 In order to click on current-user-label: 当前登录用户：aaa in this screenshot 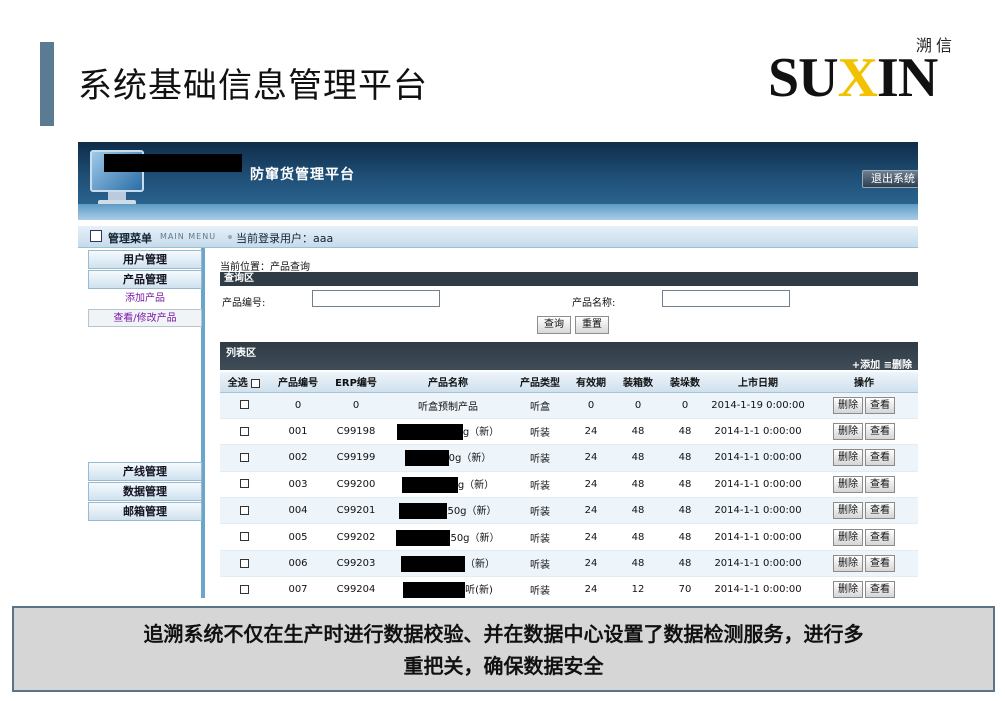, I will do `click(285, 238)`.